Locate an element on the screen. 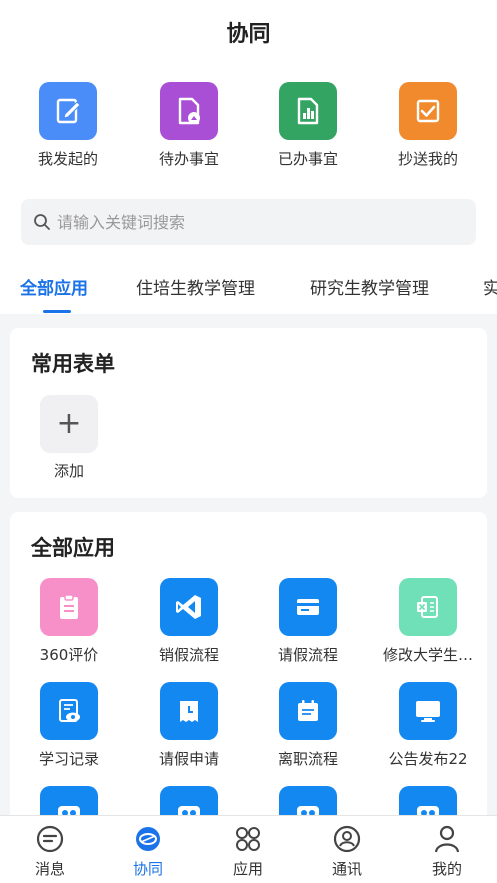  section-title: 常用表单 is located at coordinates (73, 364).